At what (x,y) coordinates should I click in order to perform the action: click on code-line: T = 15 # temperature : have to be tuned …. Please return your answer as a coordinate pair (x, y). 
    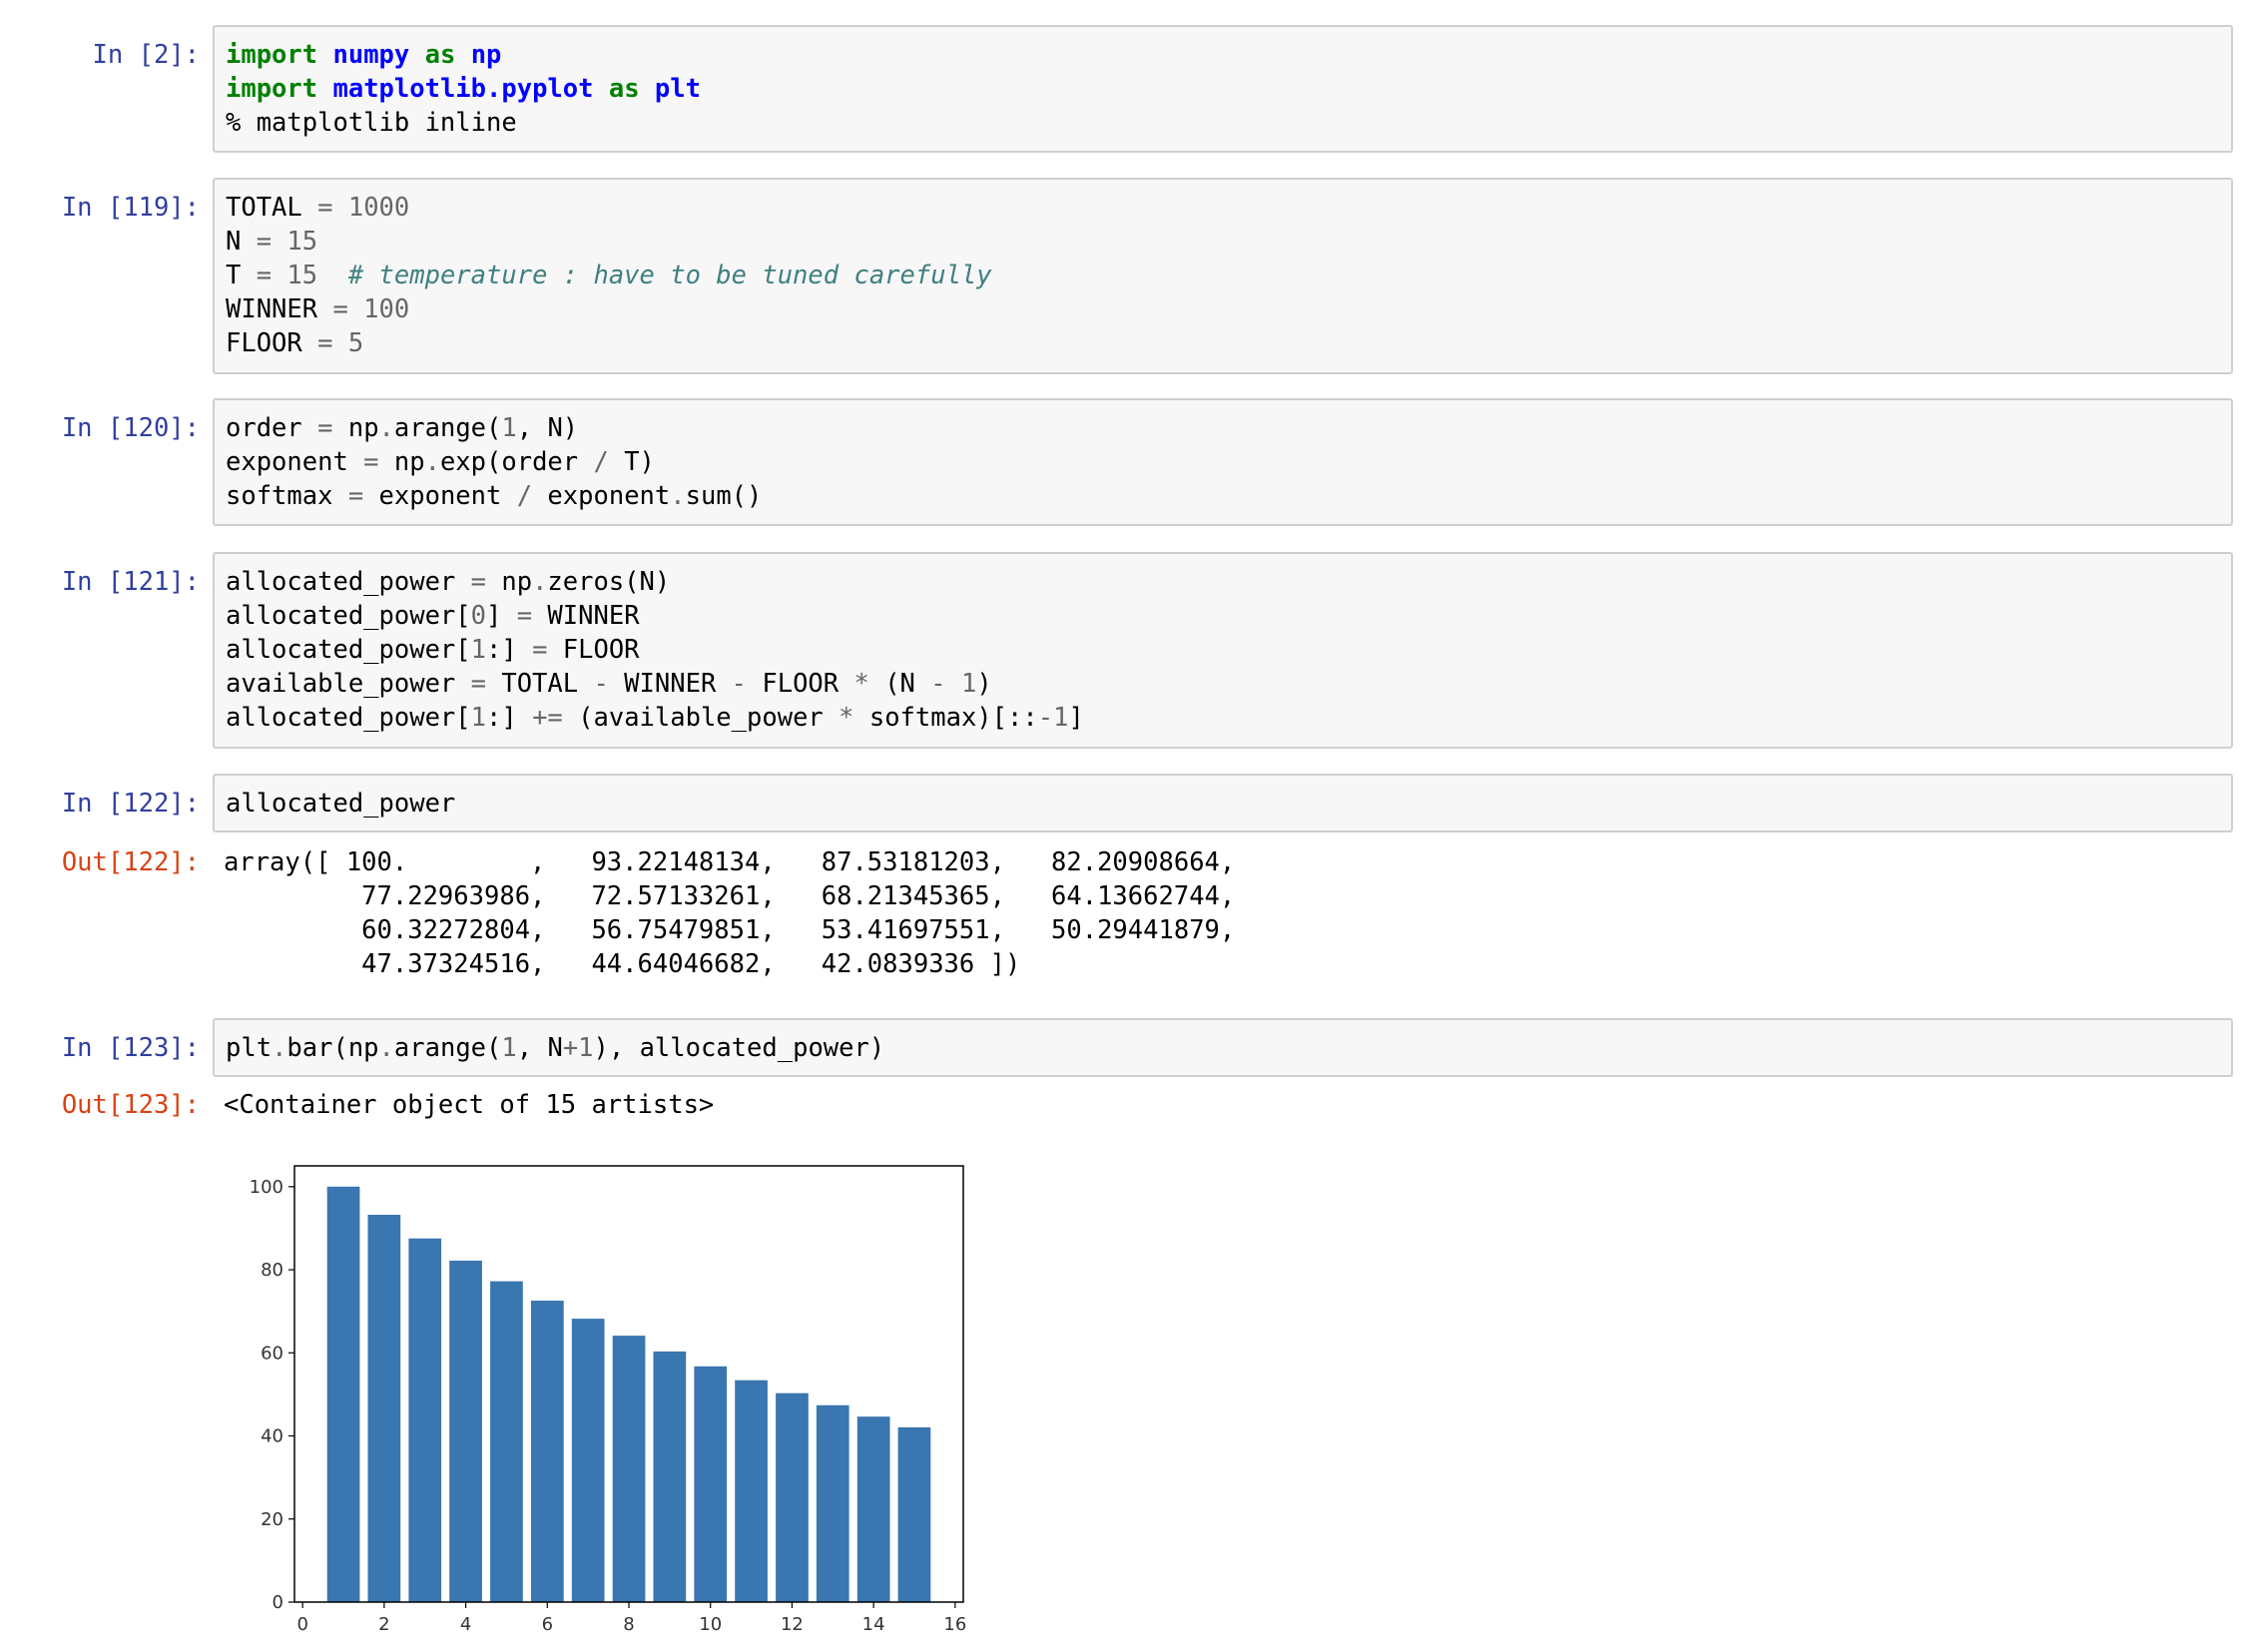
    Looking at the image, I should click on (609, 275).